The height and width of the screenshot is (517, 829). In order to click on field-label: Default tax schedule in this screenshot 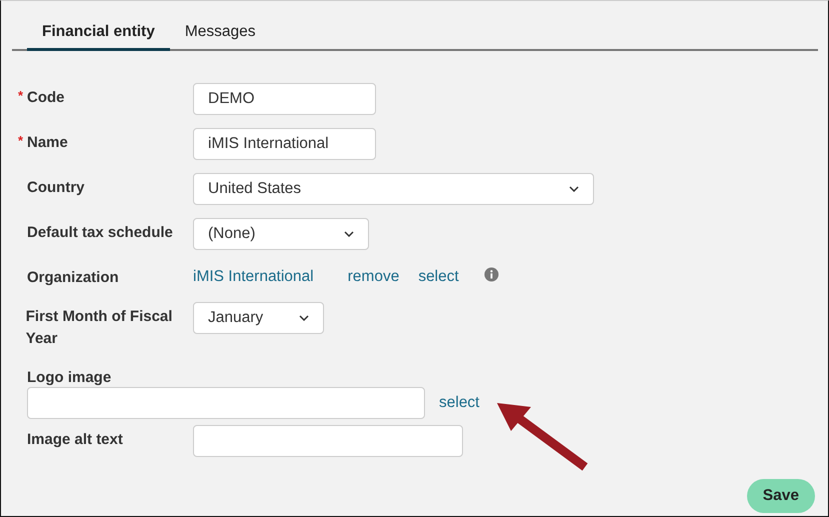, I will do `click(100, 233)`.